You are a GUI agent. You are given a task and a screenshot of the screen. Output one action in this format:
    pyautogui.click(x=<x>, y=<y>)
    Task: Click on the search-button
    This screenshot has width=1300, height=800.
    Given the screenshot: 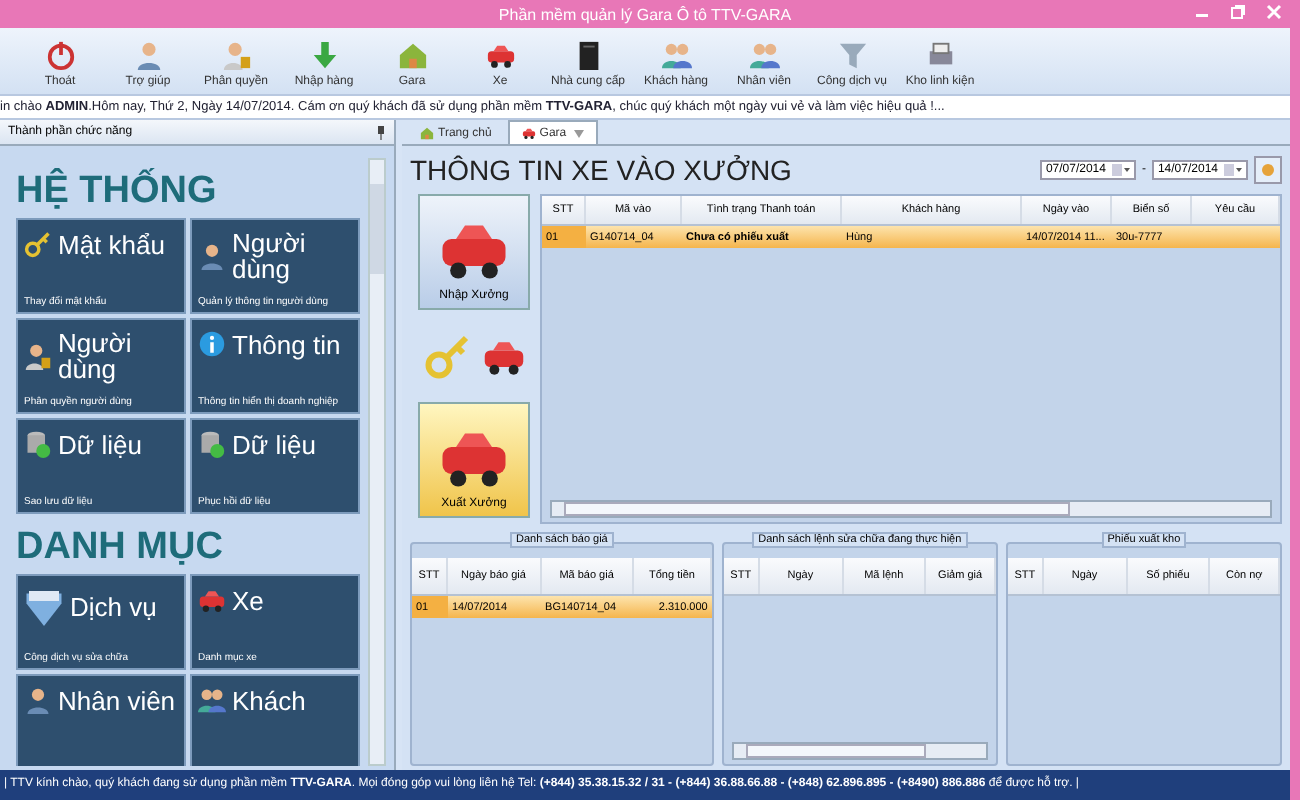 What is the action you would take?
    pyautogui.click(x=1268, y=170)
    